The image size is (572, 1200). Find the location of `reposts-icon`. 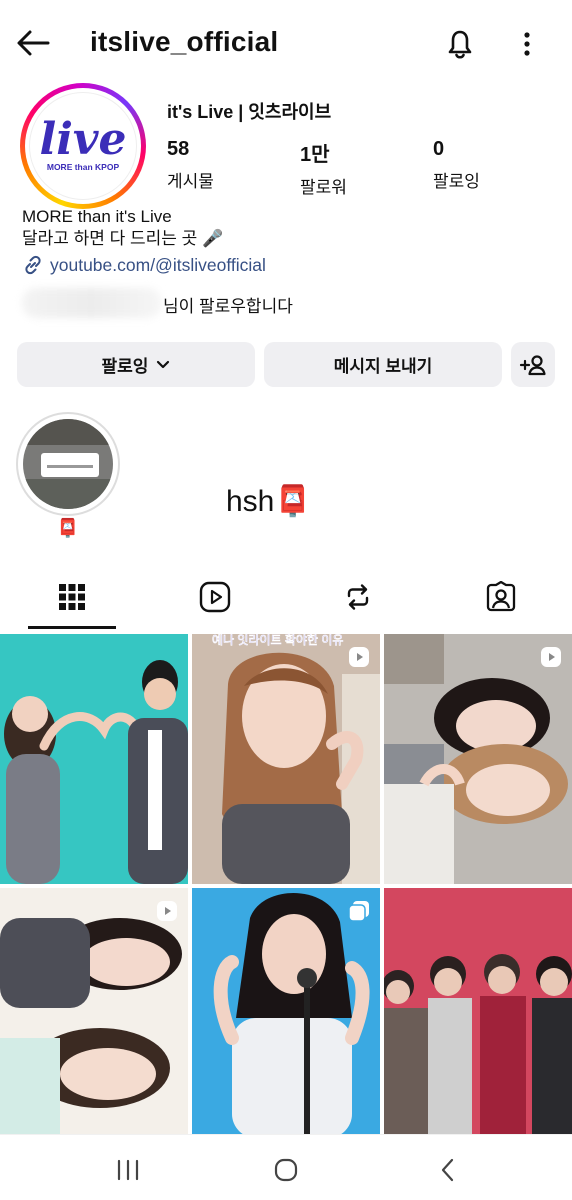

reposts-icon is located at coordinates (357, 597).